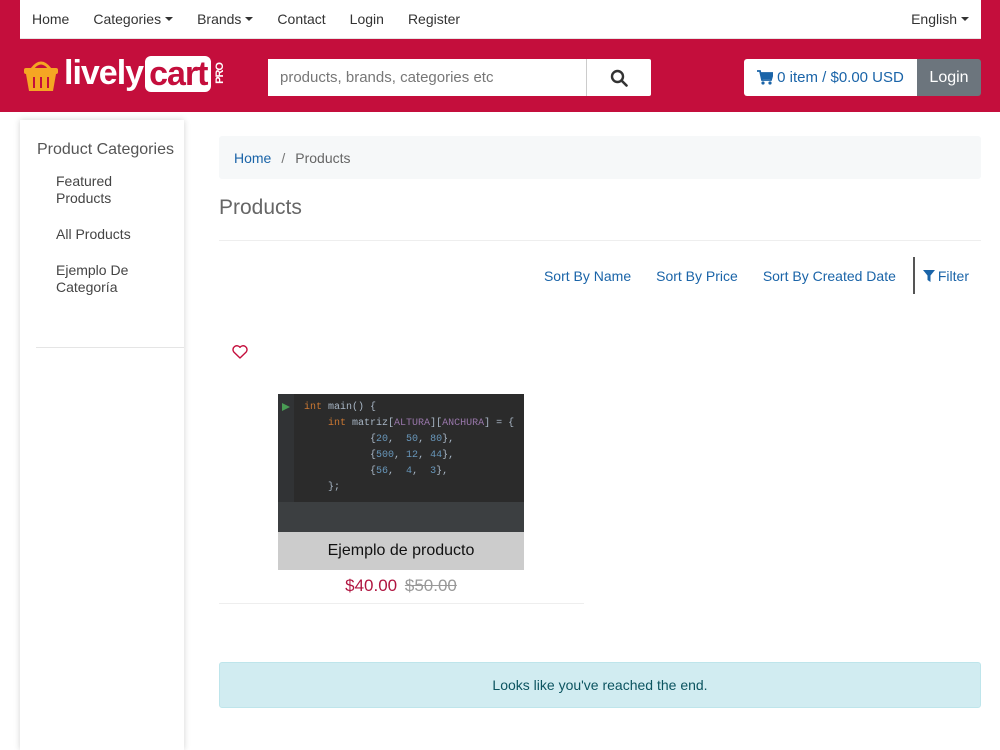 This screenshot has width=1000, height=750. Describe the element at coordinates (120, 234) in the screenshot. I see `sidebar-item-all-products: All Products` at that location.